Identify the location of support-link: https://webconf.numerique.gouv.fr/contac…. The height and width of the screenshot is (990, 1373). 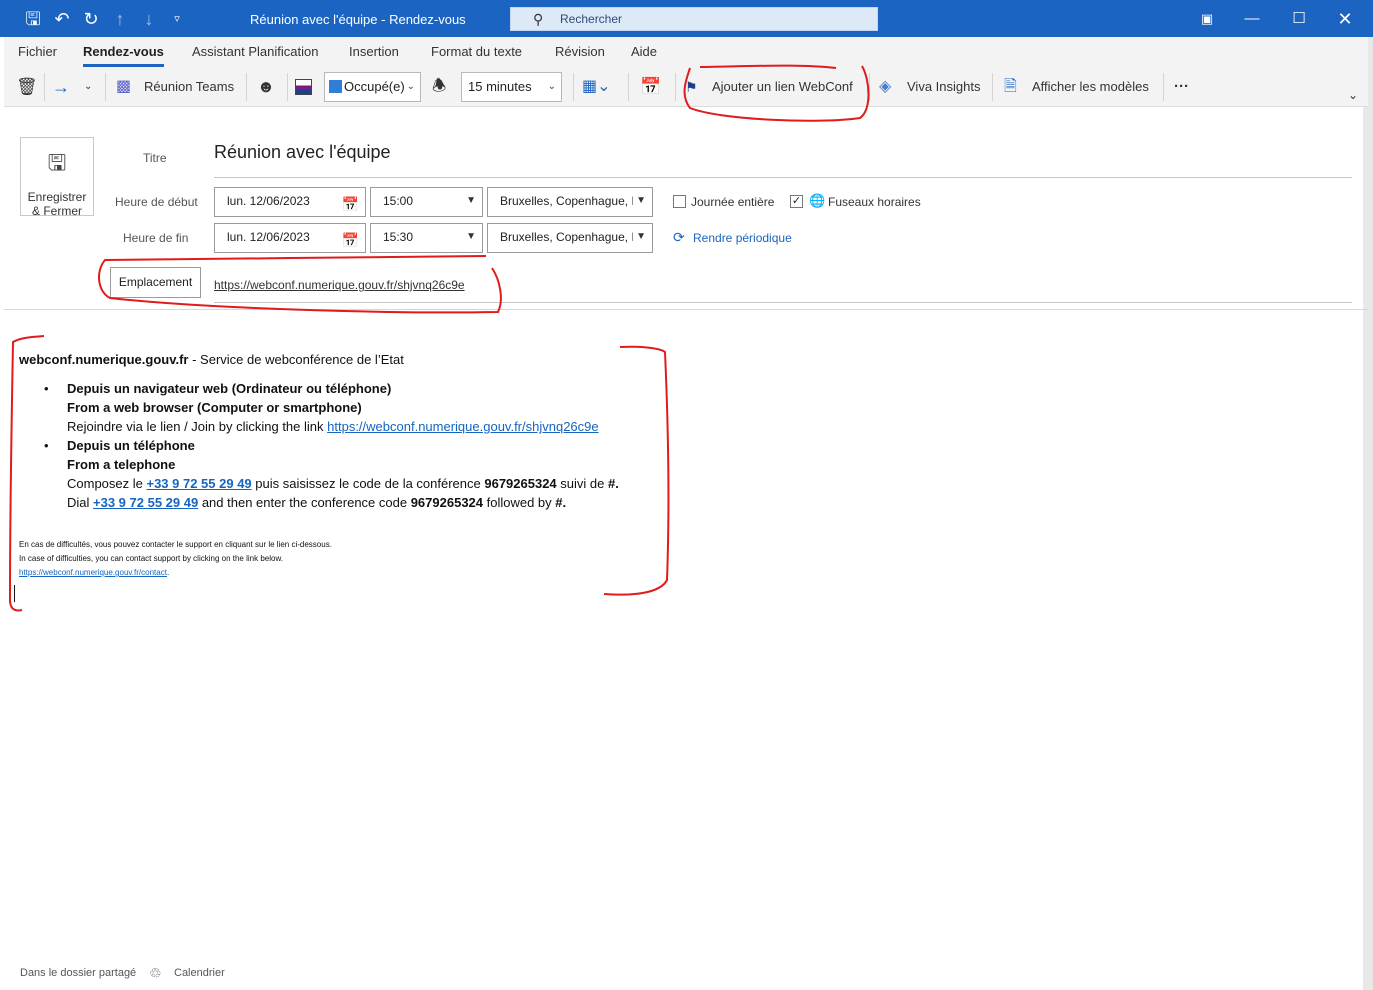
(93, 572).